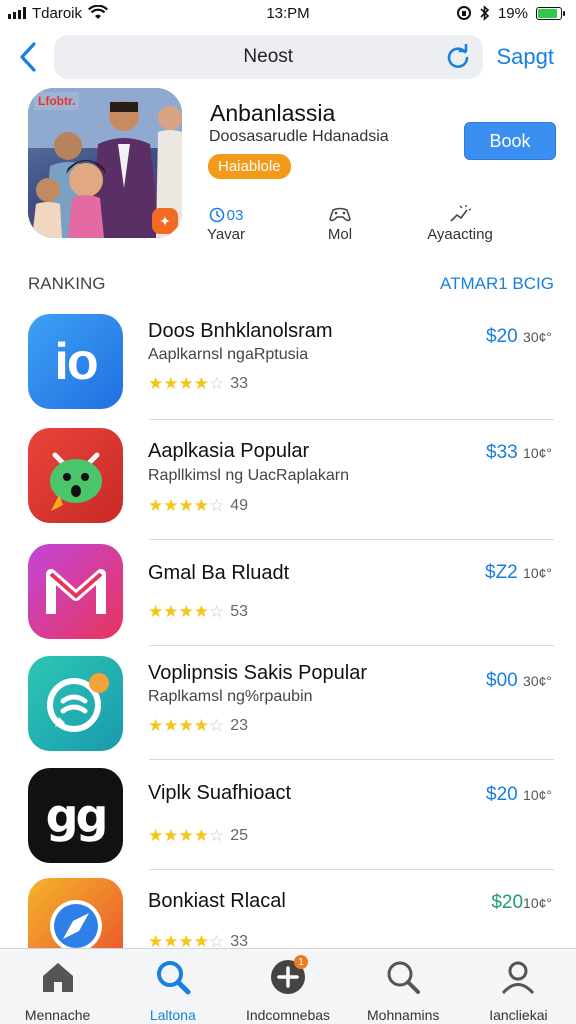 The image size is (576, 1024). I want to click on app-row: gg Viplk Suafhioact ★★★★☆ 25 $20 10¢°, so click(291, 815).